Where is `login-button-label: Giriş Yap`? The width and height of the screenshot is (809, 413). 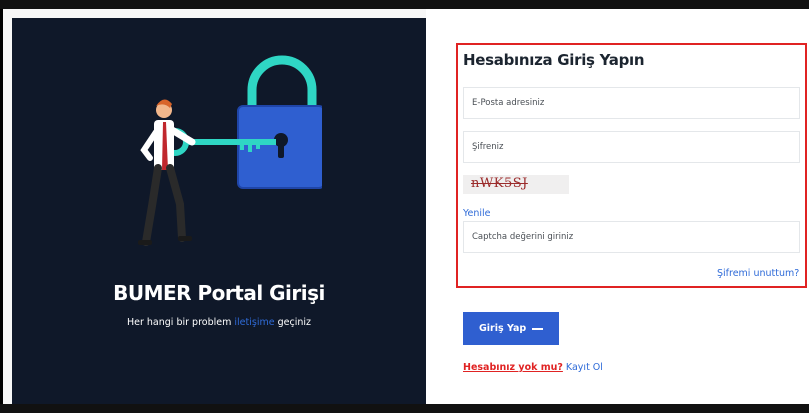
login-button-label: Giriş Yap is located at coordinates (503, 328).